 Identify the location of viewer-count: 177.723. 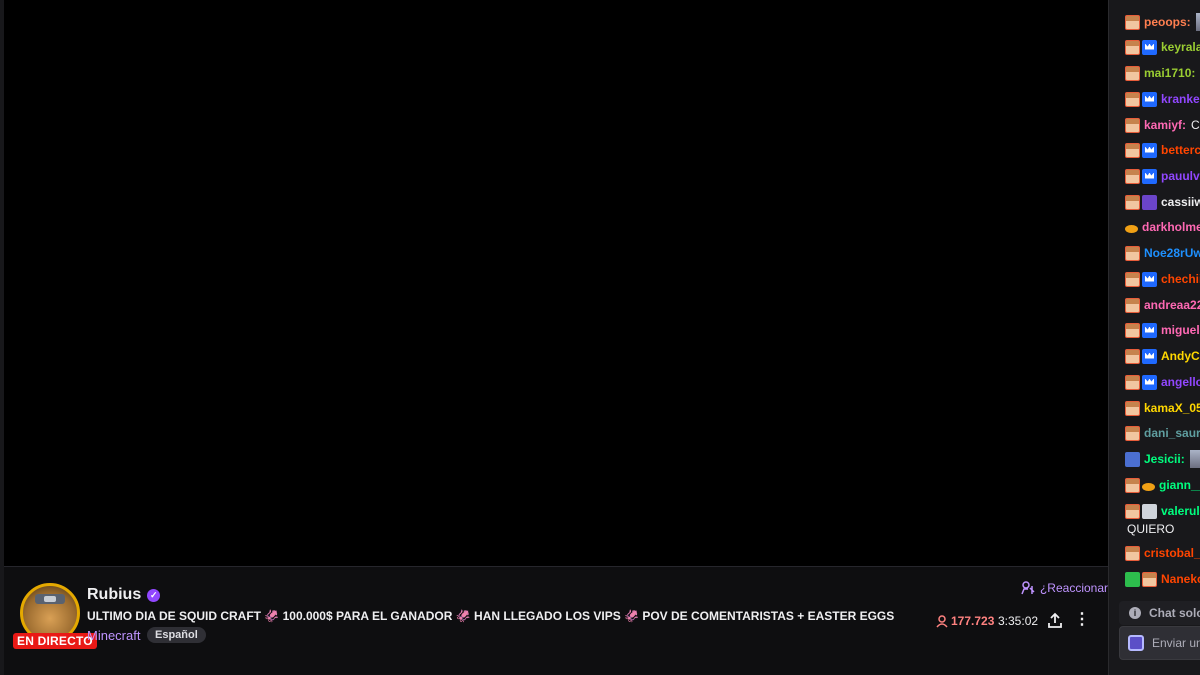
(965, 621).